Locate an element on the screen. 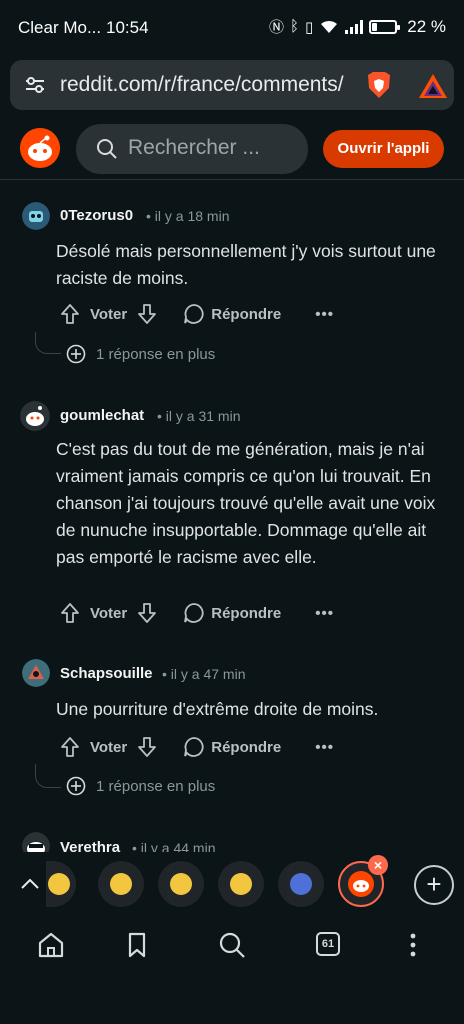 The width and height of the screenshot is (464, 1024). wifi-icon is located at coordinates (329, 26).